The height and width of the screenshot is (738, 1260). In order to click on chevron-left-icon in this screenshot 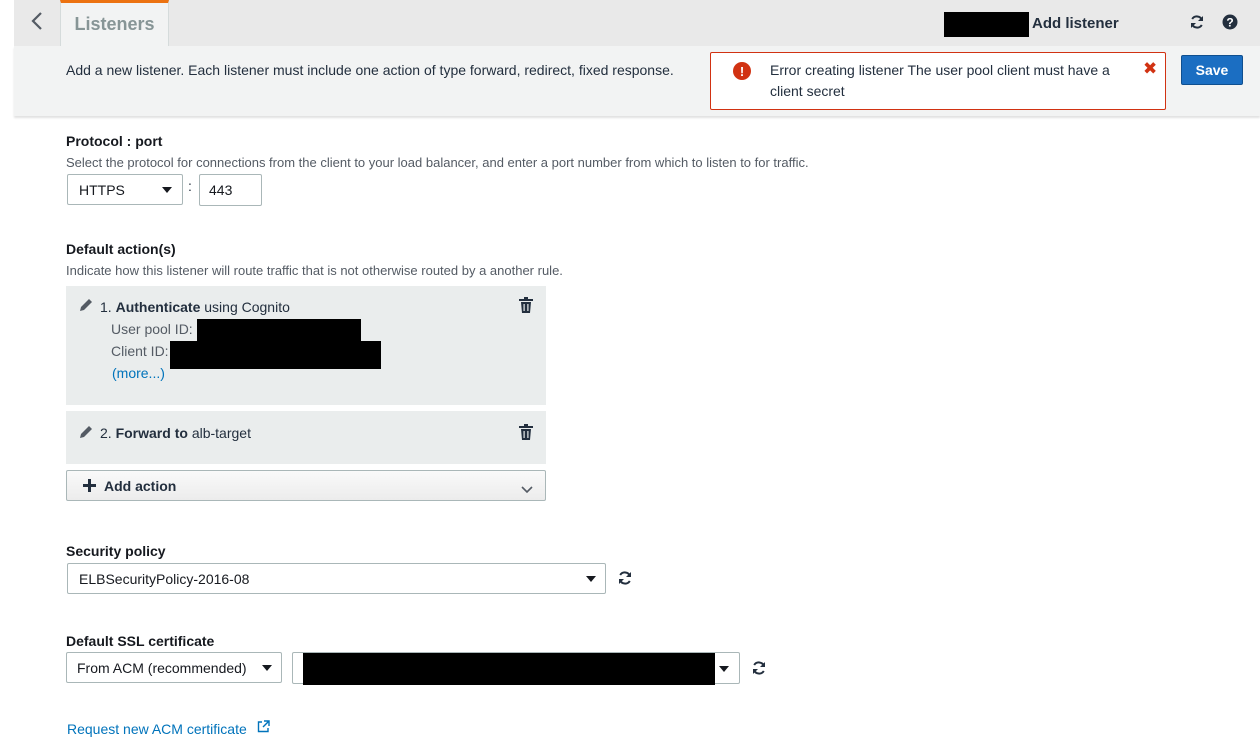, I will do `click(37, 23)`.